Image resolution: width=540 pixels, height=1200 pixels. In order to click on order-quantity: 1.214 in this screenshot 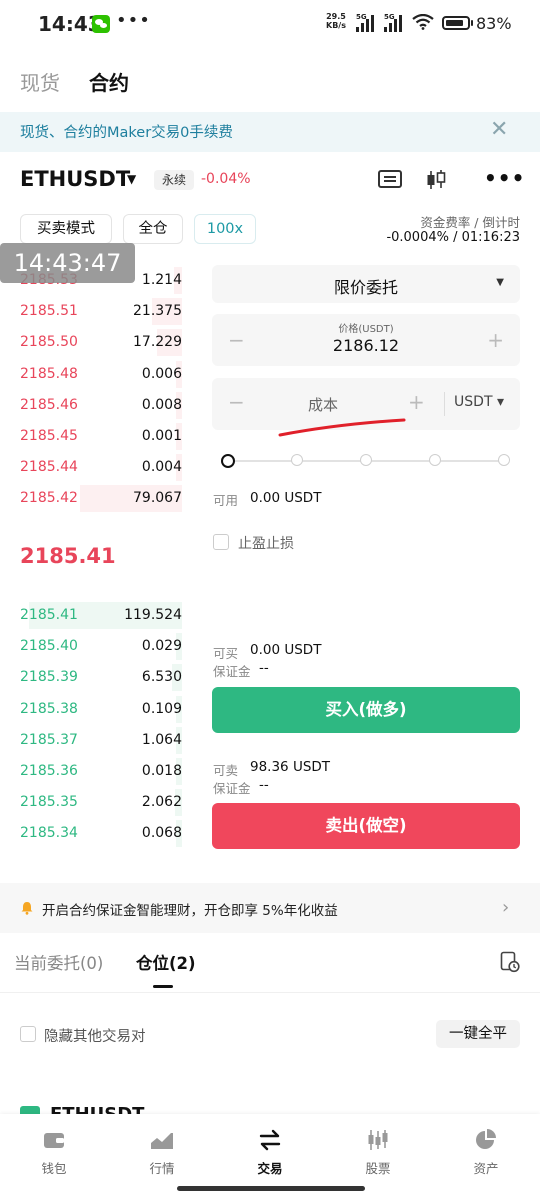, I will do `click(161, 280)`.